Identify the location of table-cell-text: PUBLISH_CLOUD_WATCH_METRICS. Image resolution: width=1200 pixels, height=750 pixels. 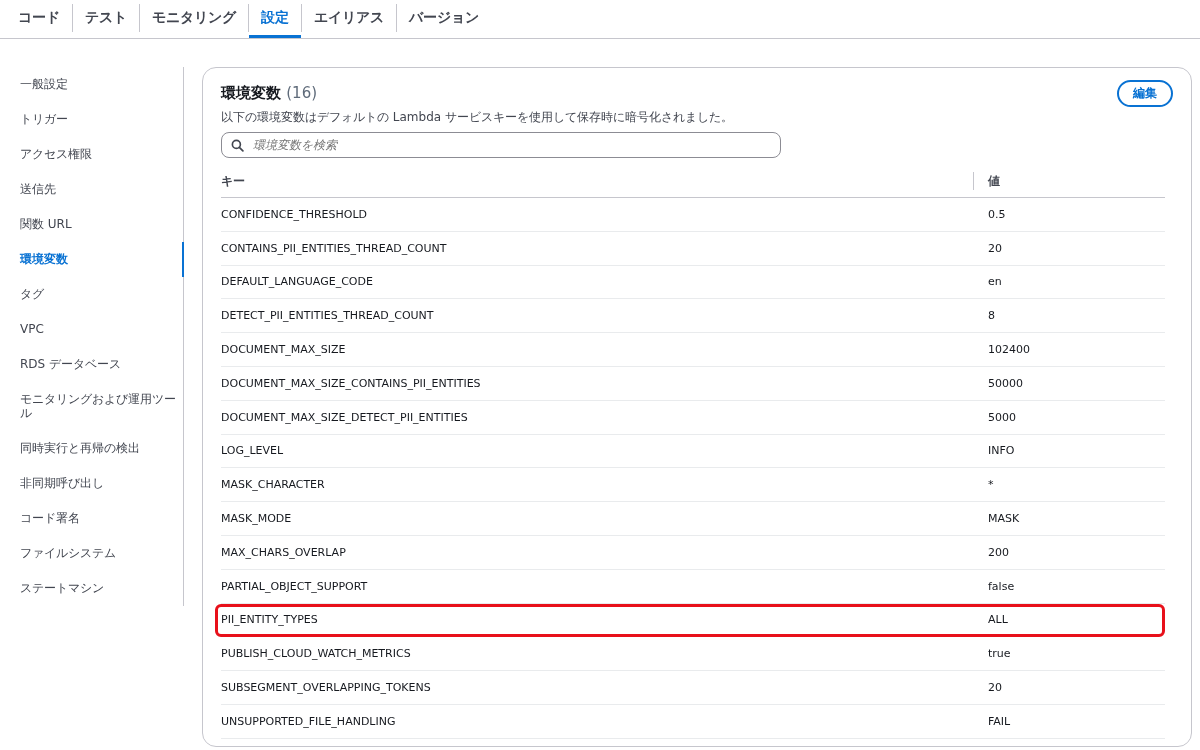
(316, 654).